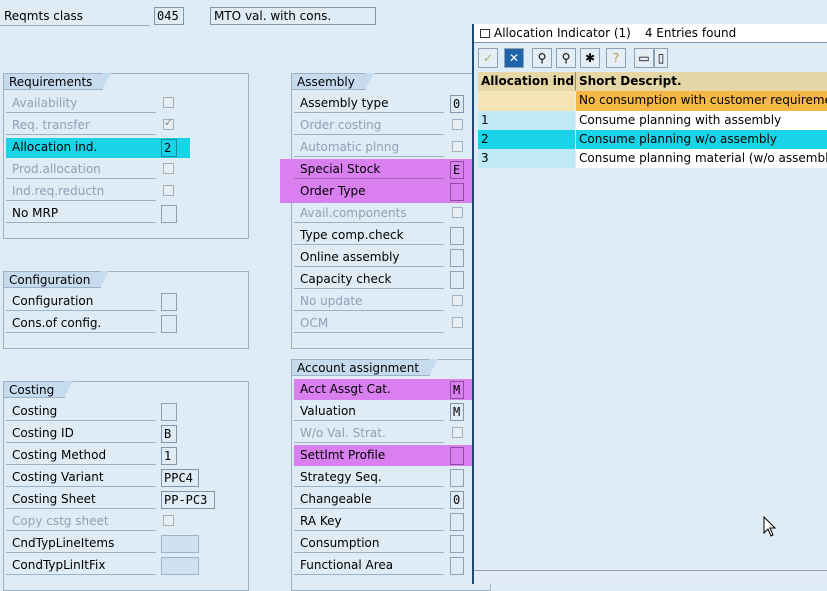  I want to click on type-comp-check-label: Type comp.check, so click(369, 235).